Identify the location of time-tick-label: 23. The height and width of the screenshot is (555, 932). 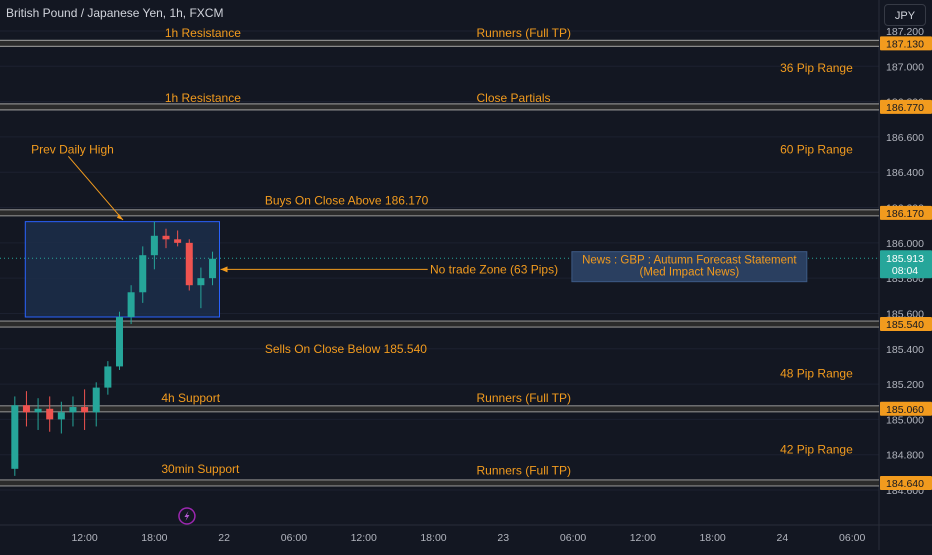
(503, 538).